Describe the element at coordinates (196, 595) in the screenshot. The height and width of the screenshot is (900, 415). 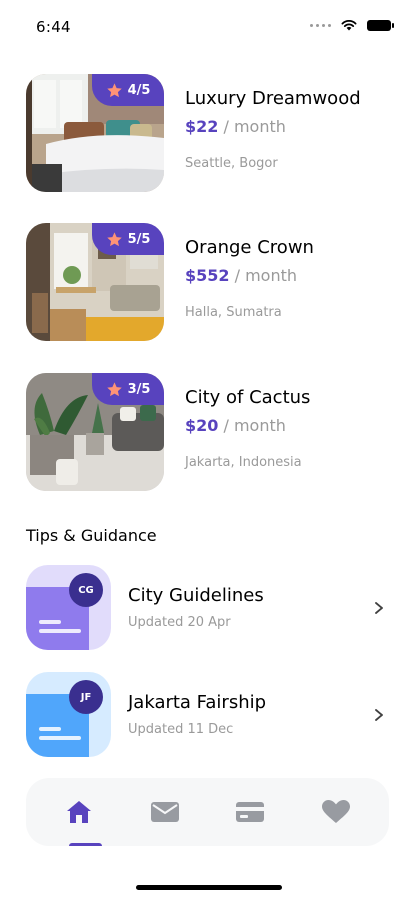
I see `tip-title: City Guidelines` at that location.